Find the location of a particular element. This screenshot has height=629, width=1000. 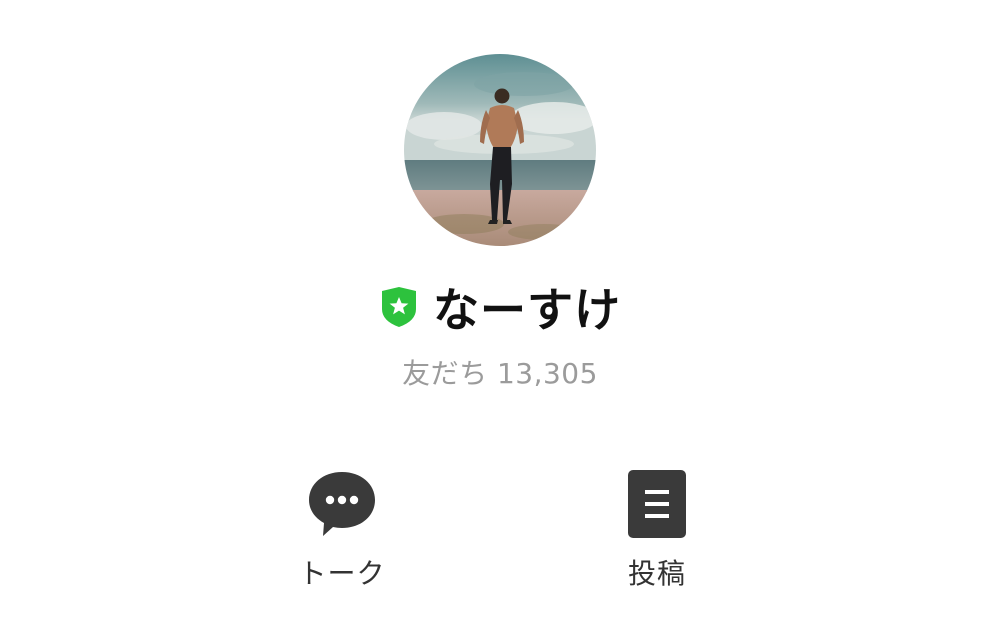

avatar-photo is located at coordinates (500, 150).